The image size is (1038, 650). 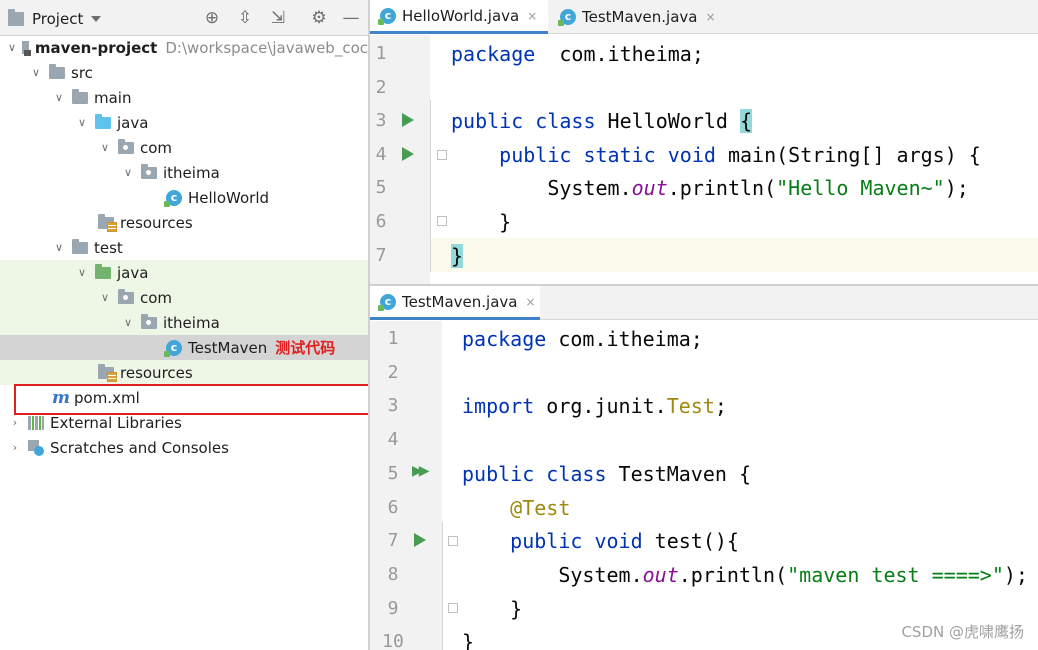 What do you see at coordinates (709, 188) in the screenshot?
I see `code-line: System.out.println("Hello Maven~");` at bounding box center [709, 188].